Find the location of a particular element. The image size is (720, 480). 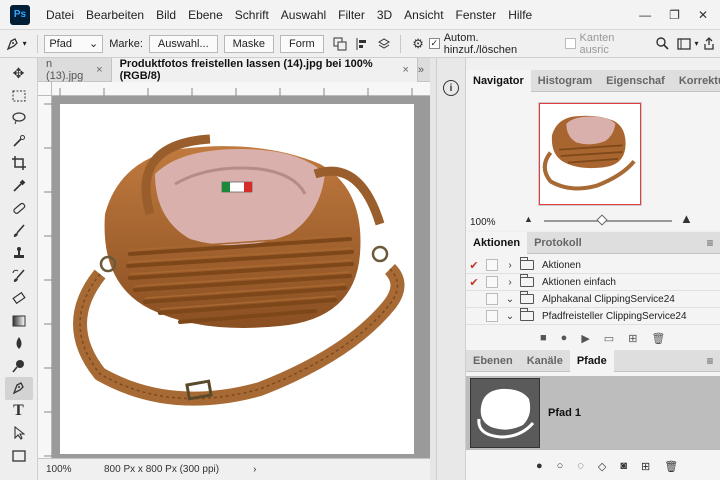

menu-ebene: Ebene is located at coordinates (205, 15).